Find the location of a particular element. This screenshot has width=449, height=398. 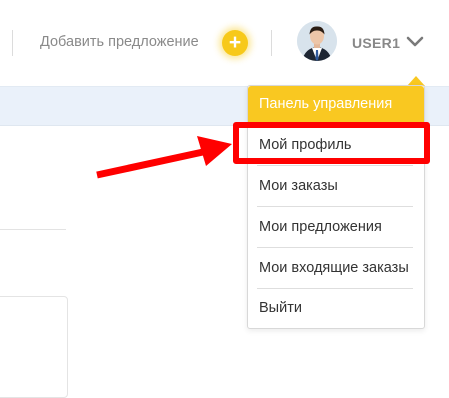

menu-item-my-orders: Мои заказы is located at coordinates (336, 186).